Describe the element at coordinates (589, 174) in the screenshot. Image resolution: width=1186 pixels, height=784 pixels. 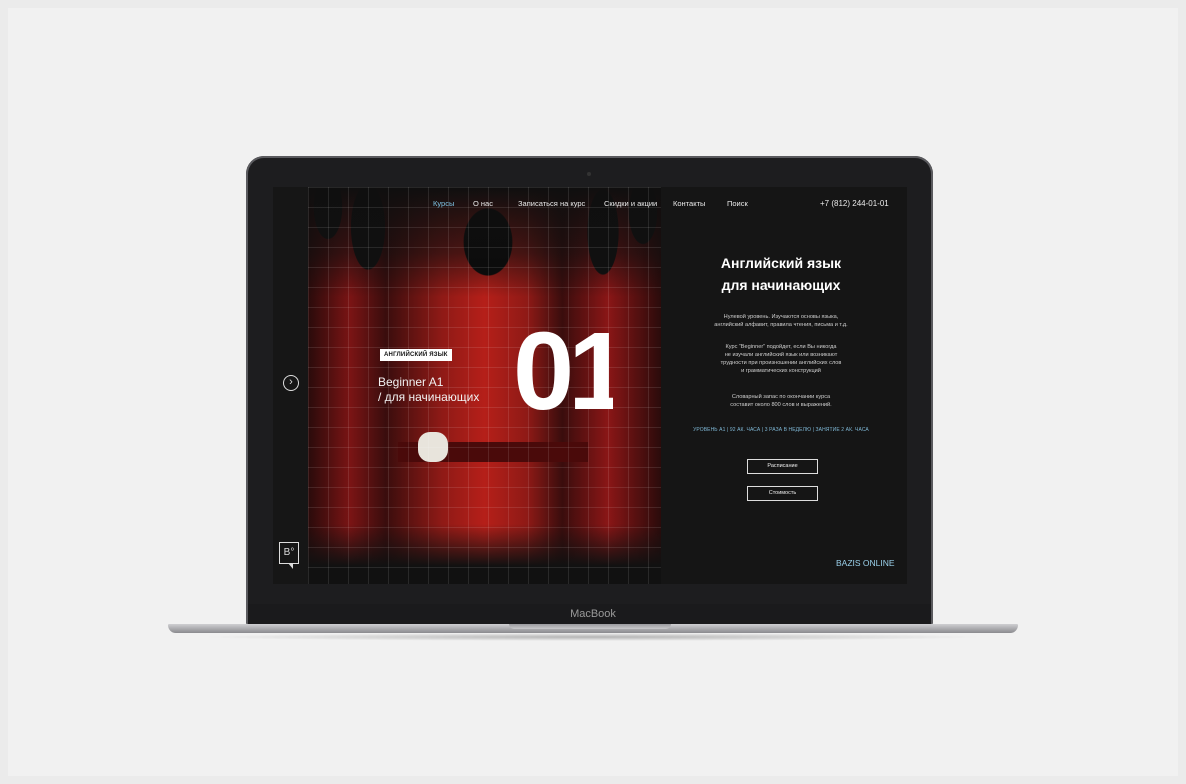
I see `camera-dot` at that location.